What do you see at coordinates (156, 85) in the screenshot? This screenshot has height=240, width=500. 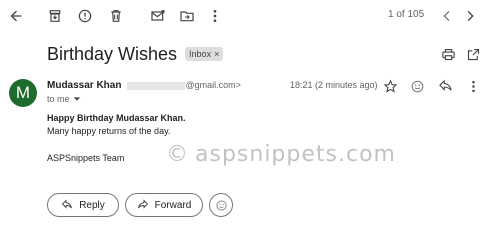 I see `redacted-email-part` at bounding box center [156, 85].